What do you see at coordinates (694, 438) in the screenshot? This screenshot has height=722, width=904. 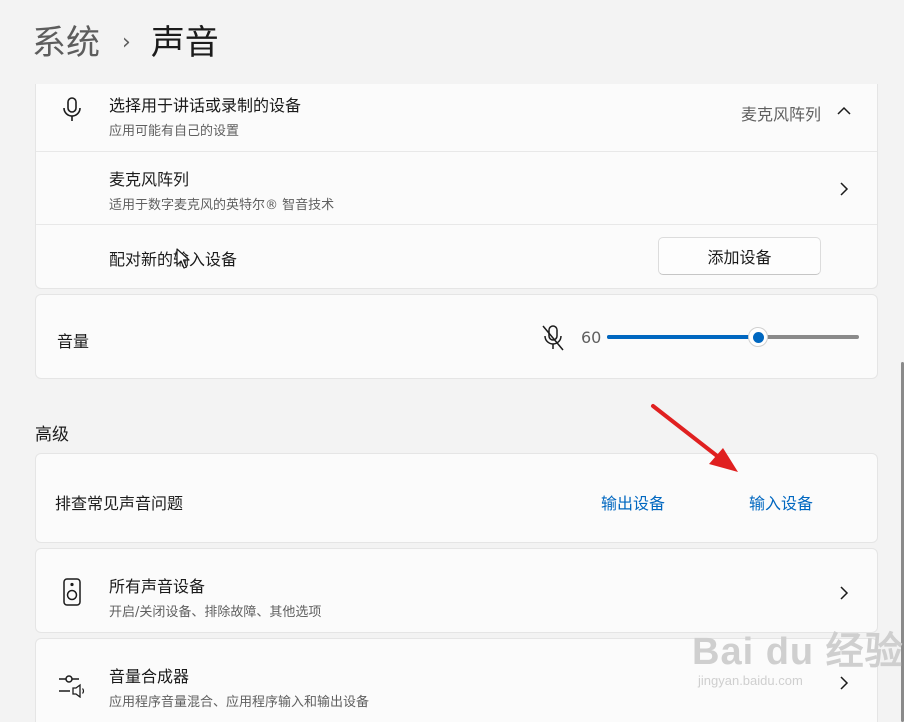 I see `annotation-arrow` at bounding box center [694, 438].